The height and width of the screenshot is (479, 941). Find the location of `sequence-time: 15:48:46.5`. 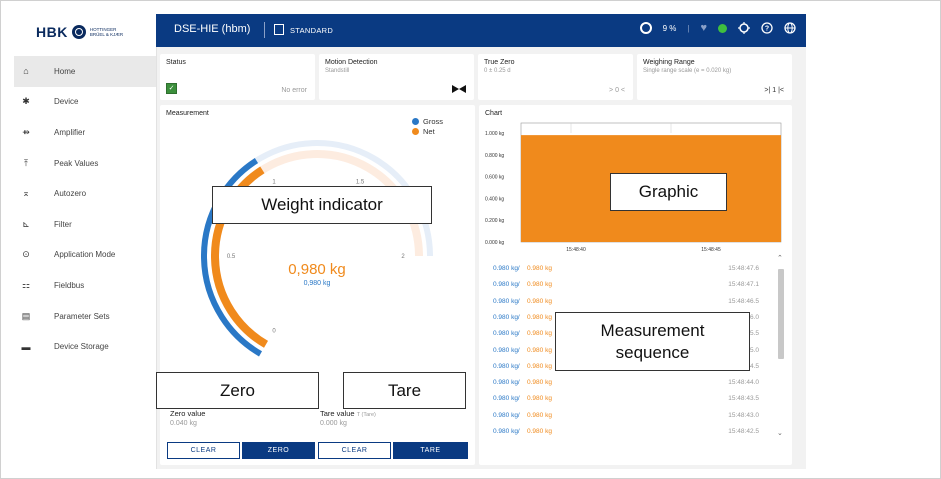

sequence-time: 15:48:46.5 is located at coordinates (743, 301).